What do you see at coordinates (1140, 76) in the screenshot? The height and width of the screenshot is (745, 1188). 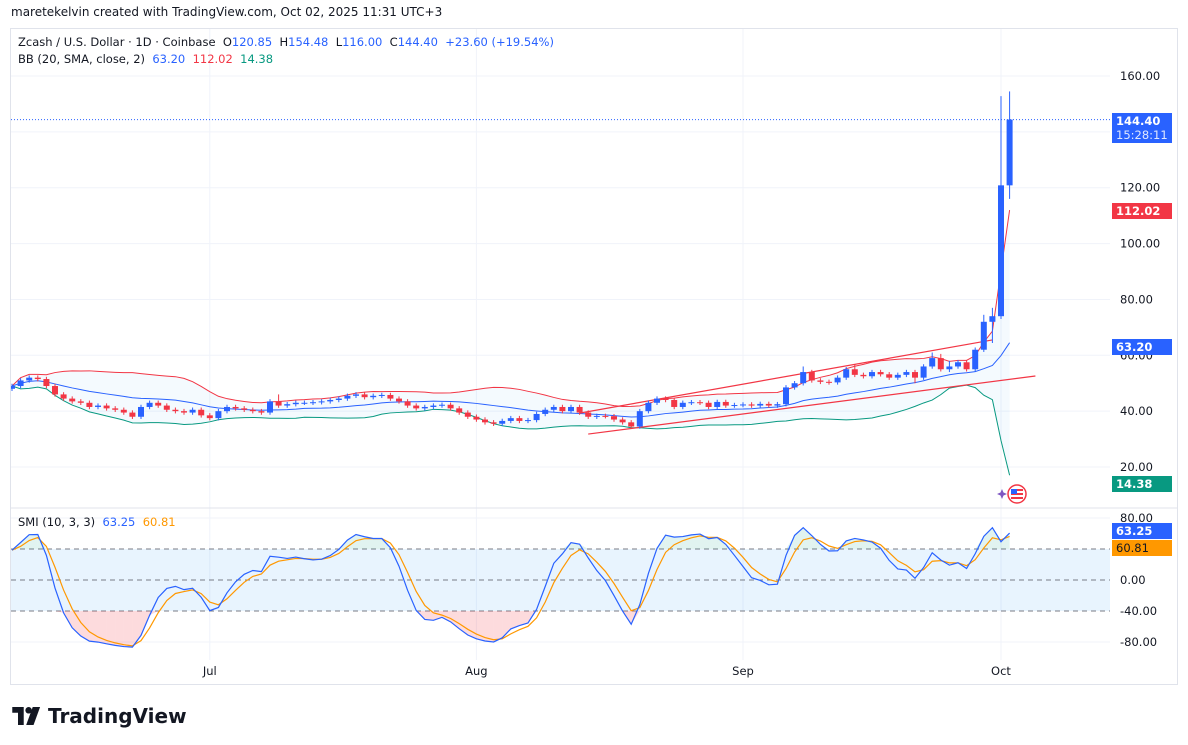 I see `price-tick-label: 160.00` at bounding box center [1140, 76].